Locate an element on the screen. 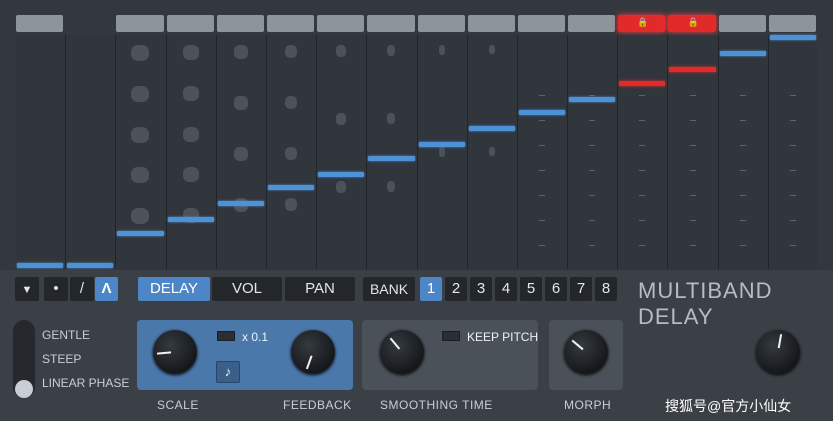 Image resolution: width=833 pixels, height=421 pixels. morph-knob is located at coordinates (586, 352).